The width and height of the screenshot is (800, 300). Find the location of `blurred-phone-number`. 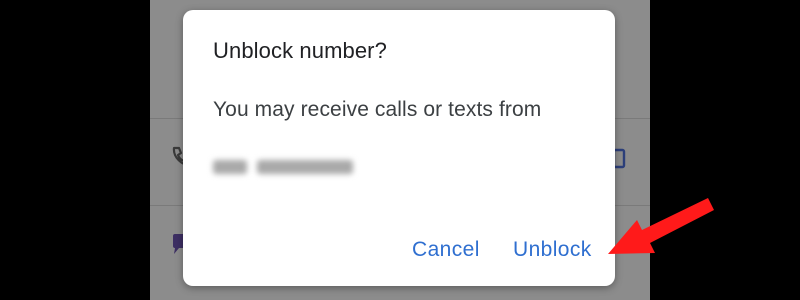

blurred-phone-number is located at coordinates (283, 167).